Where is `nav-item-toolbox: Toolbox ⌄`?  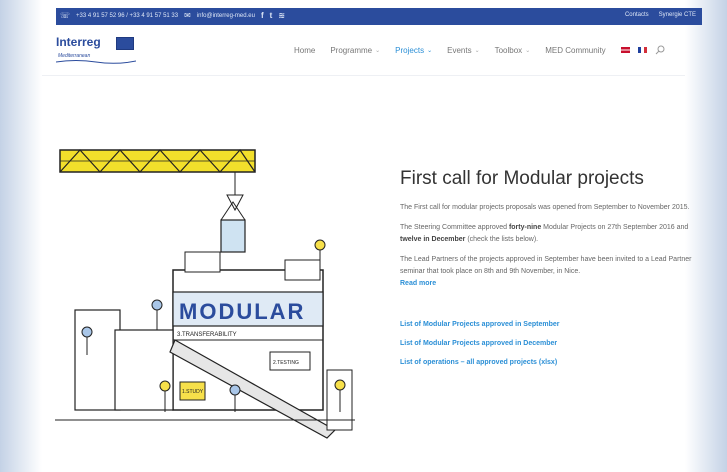
nav-item-toolbox: Toolbox ⌄ is located at coordinates (513, 50).